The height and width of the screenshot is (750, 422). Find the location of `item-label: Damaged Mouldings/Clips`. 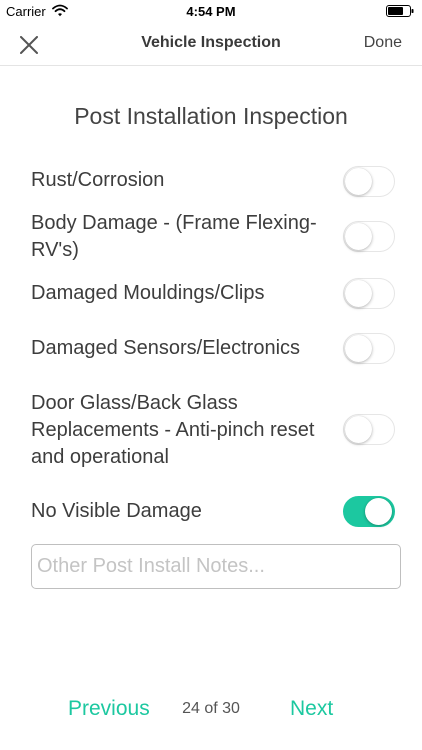

item-label: Damaged Mouldings/Clips is located at coordinates (148, 293).